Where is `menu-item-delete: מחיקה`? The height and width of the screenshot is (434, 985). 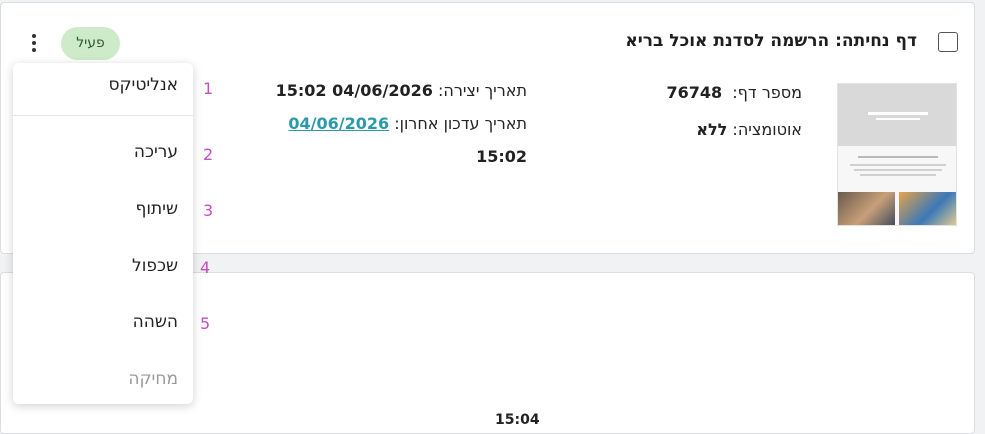
menu-item-delete: מחיקה is located at coordinates (153, 379).